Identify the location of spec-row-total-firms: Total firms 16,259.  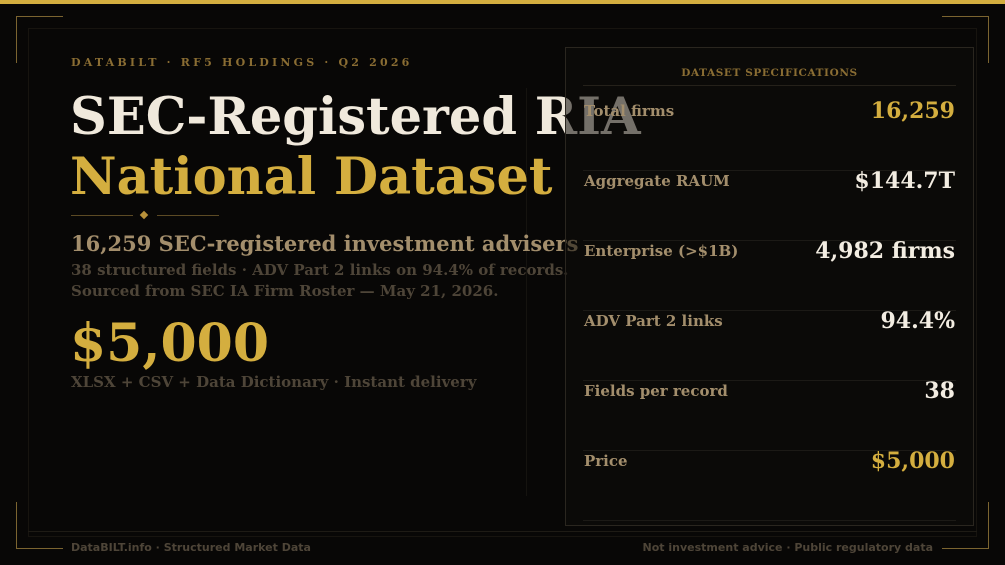
(769, 134).